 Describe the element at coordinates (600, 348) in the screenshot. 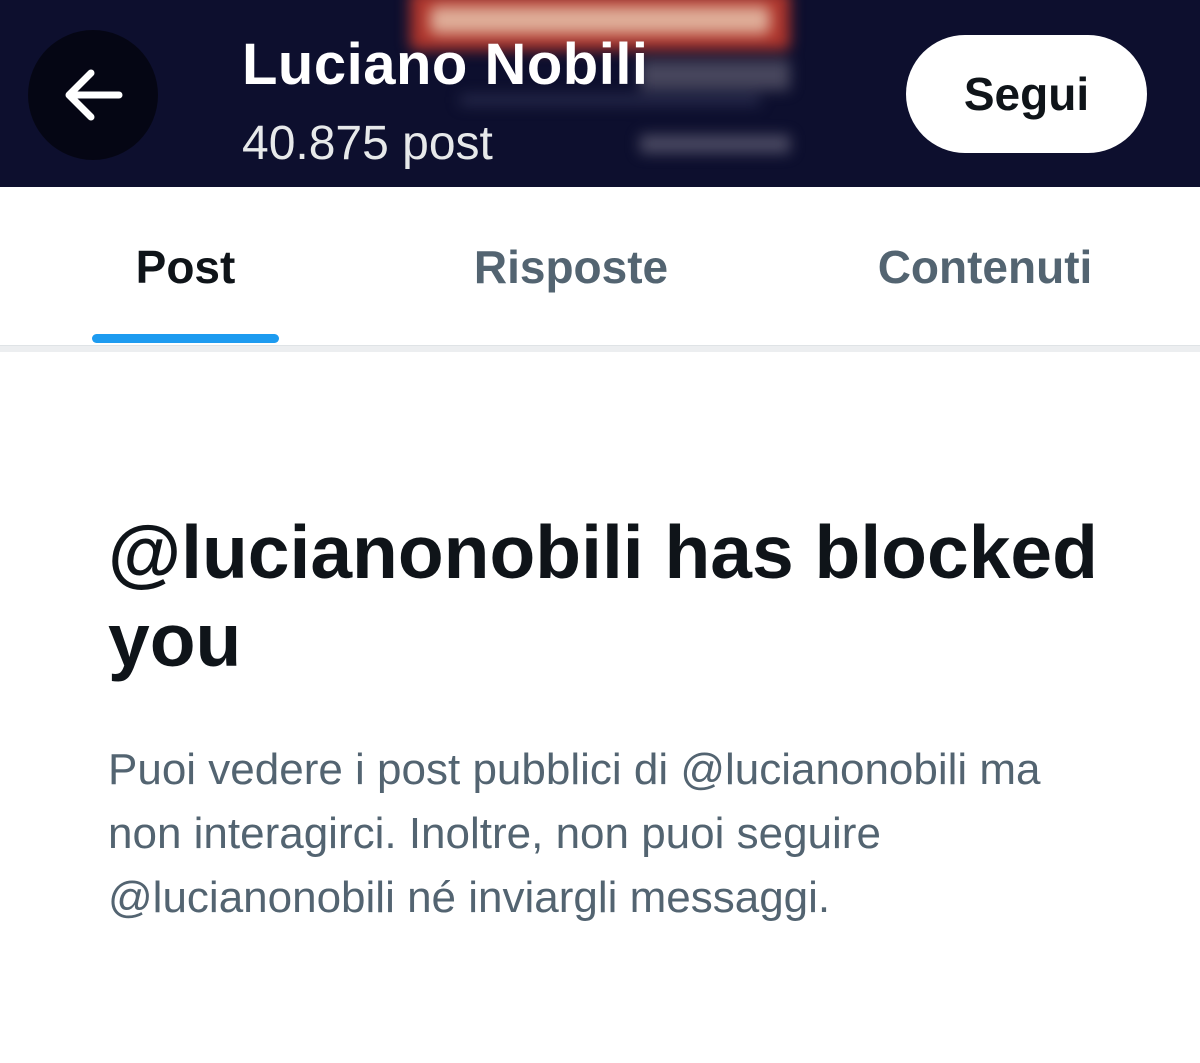

I see `tabs-divider` at that location.